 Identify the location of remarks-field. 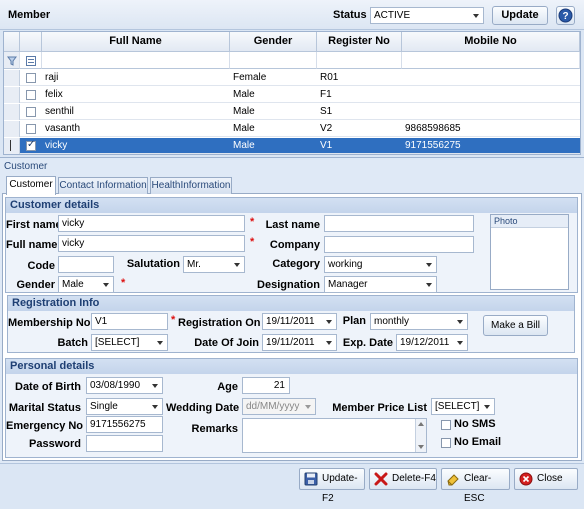
(334, 435).